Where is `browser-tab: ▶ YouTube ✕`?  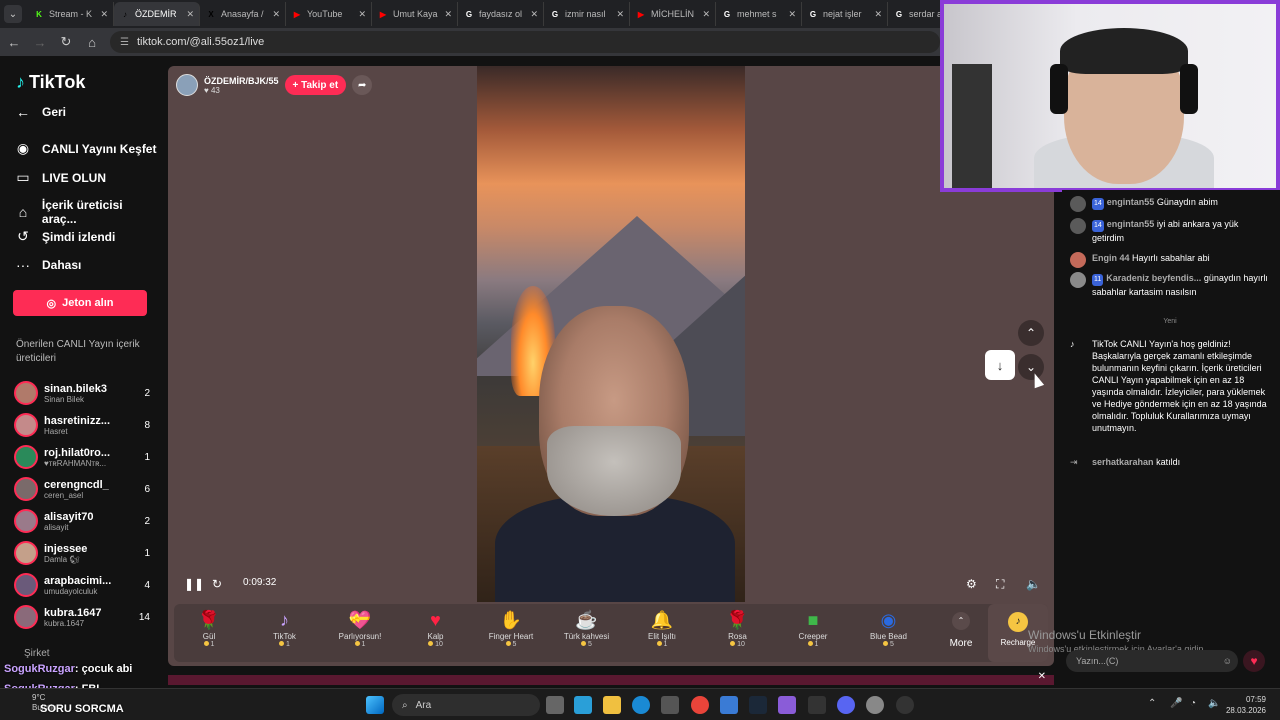
browser-tab: ▶ YouTube ✕ is located at coordinates (329, 14).